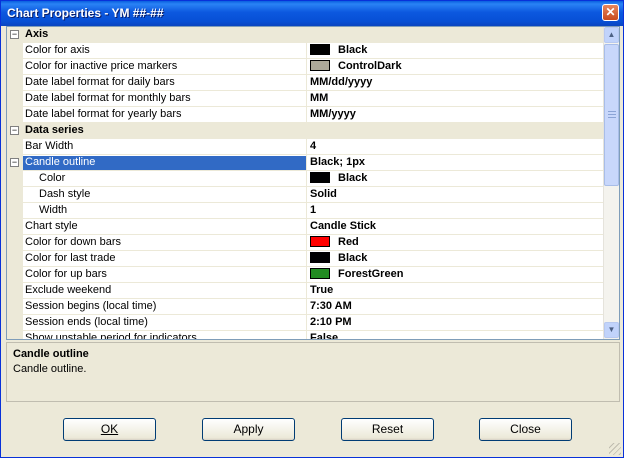  Describe the element at coordinates (101, 66) in the screenshot. I see `property-name: Color for inactive price markers` at that location.